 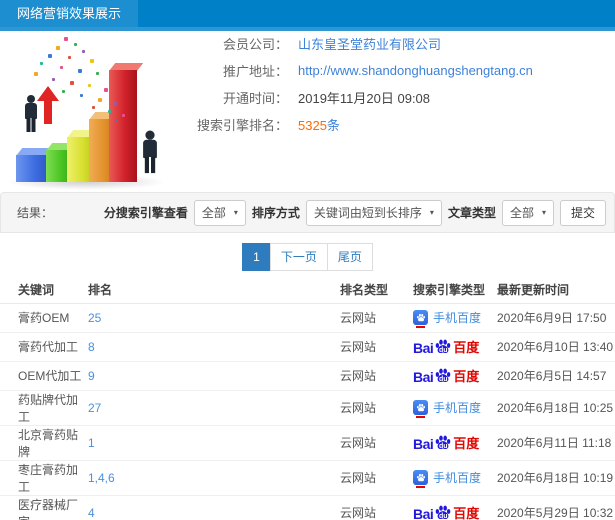 I want to click on table-row: 药贴牌代加工 27 云网站 手机百度 2020年6月18日 10:25, so click(x=307, y=408).